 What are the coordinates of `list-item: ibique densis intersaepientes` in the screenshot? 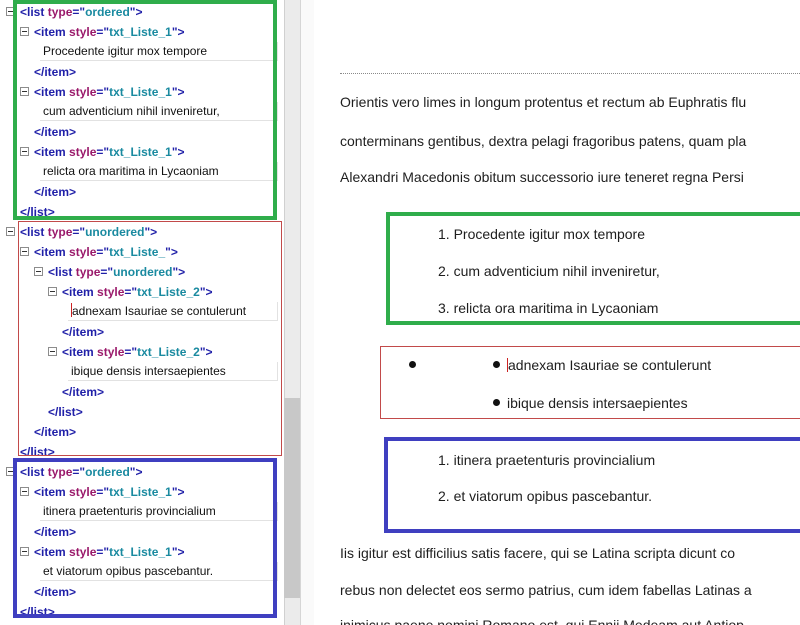 It's located at (597, 403).